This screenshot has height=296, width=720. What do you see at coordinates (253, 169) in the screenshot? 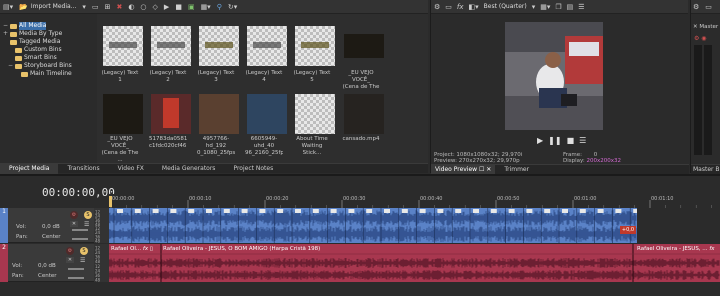
I see `tab-project-notes: Project Notes` at bounding box center [253, 169].